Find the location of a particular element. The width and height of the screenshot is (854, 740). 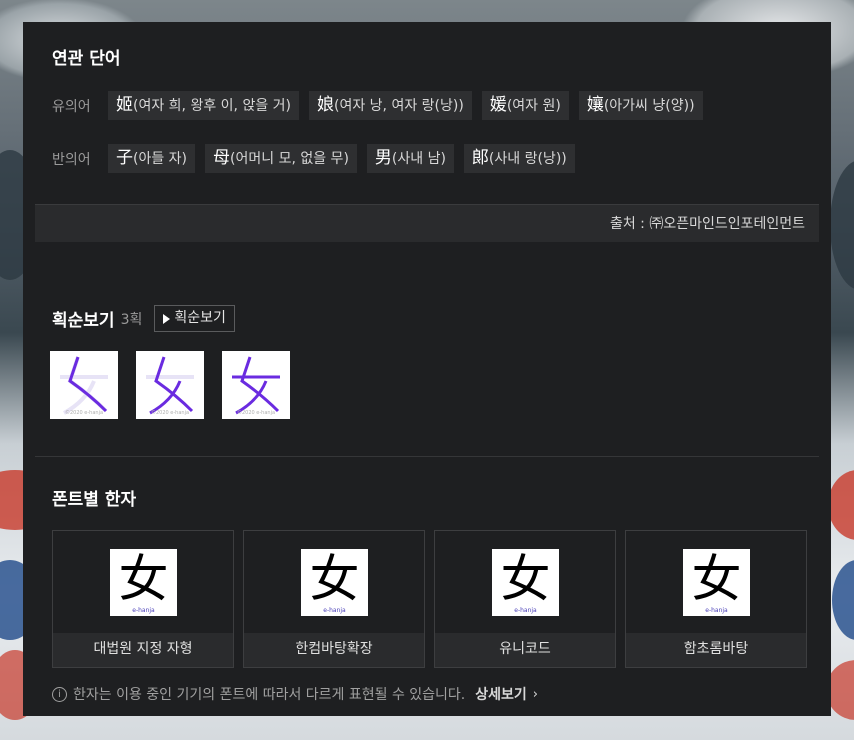

stroke-order-header: 획순보기 3획 획순보기 is located at coordinates (143, 318).